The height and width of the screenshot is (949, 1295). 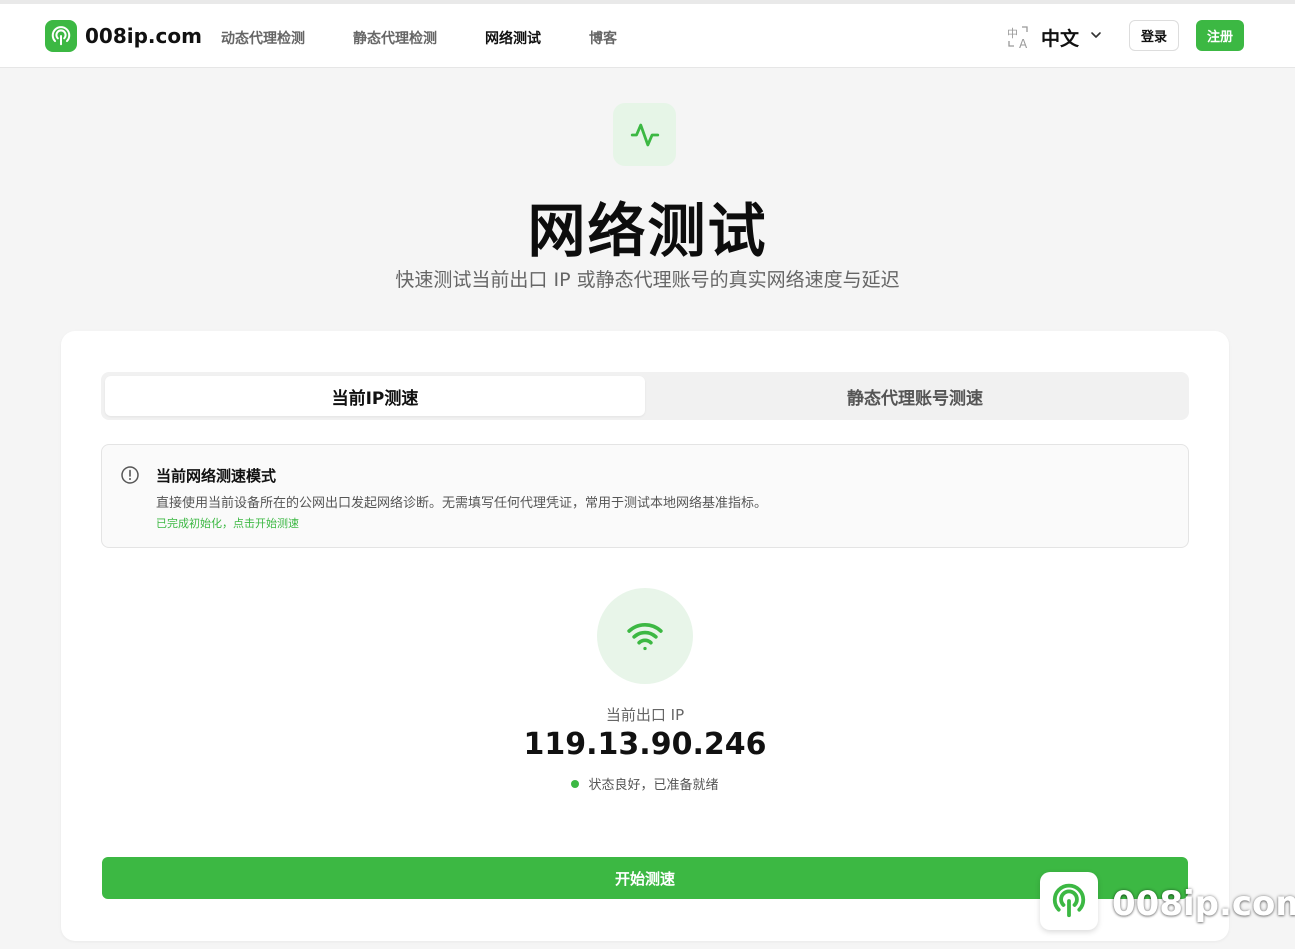 What do you see at coordinates (263, 38) in the screenshot?
I see `nav-dynamic-proxy-check: 动态代理检测` at bounding box center [263, 38].